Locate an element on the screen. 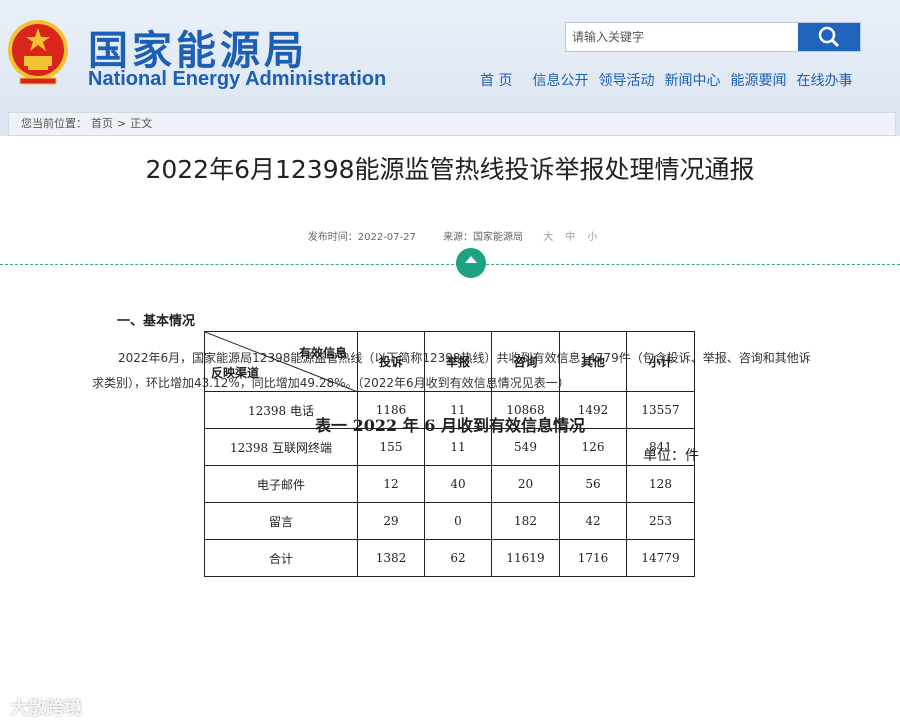  article-title: 2022年6月12398能源监管热线投诉举报处理情况通报 is located at coordinates (450, 169).